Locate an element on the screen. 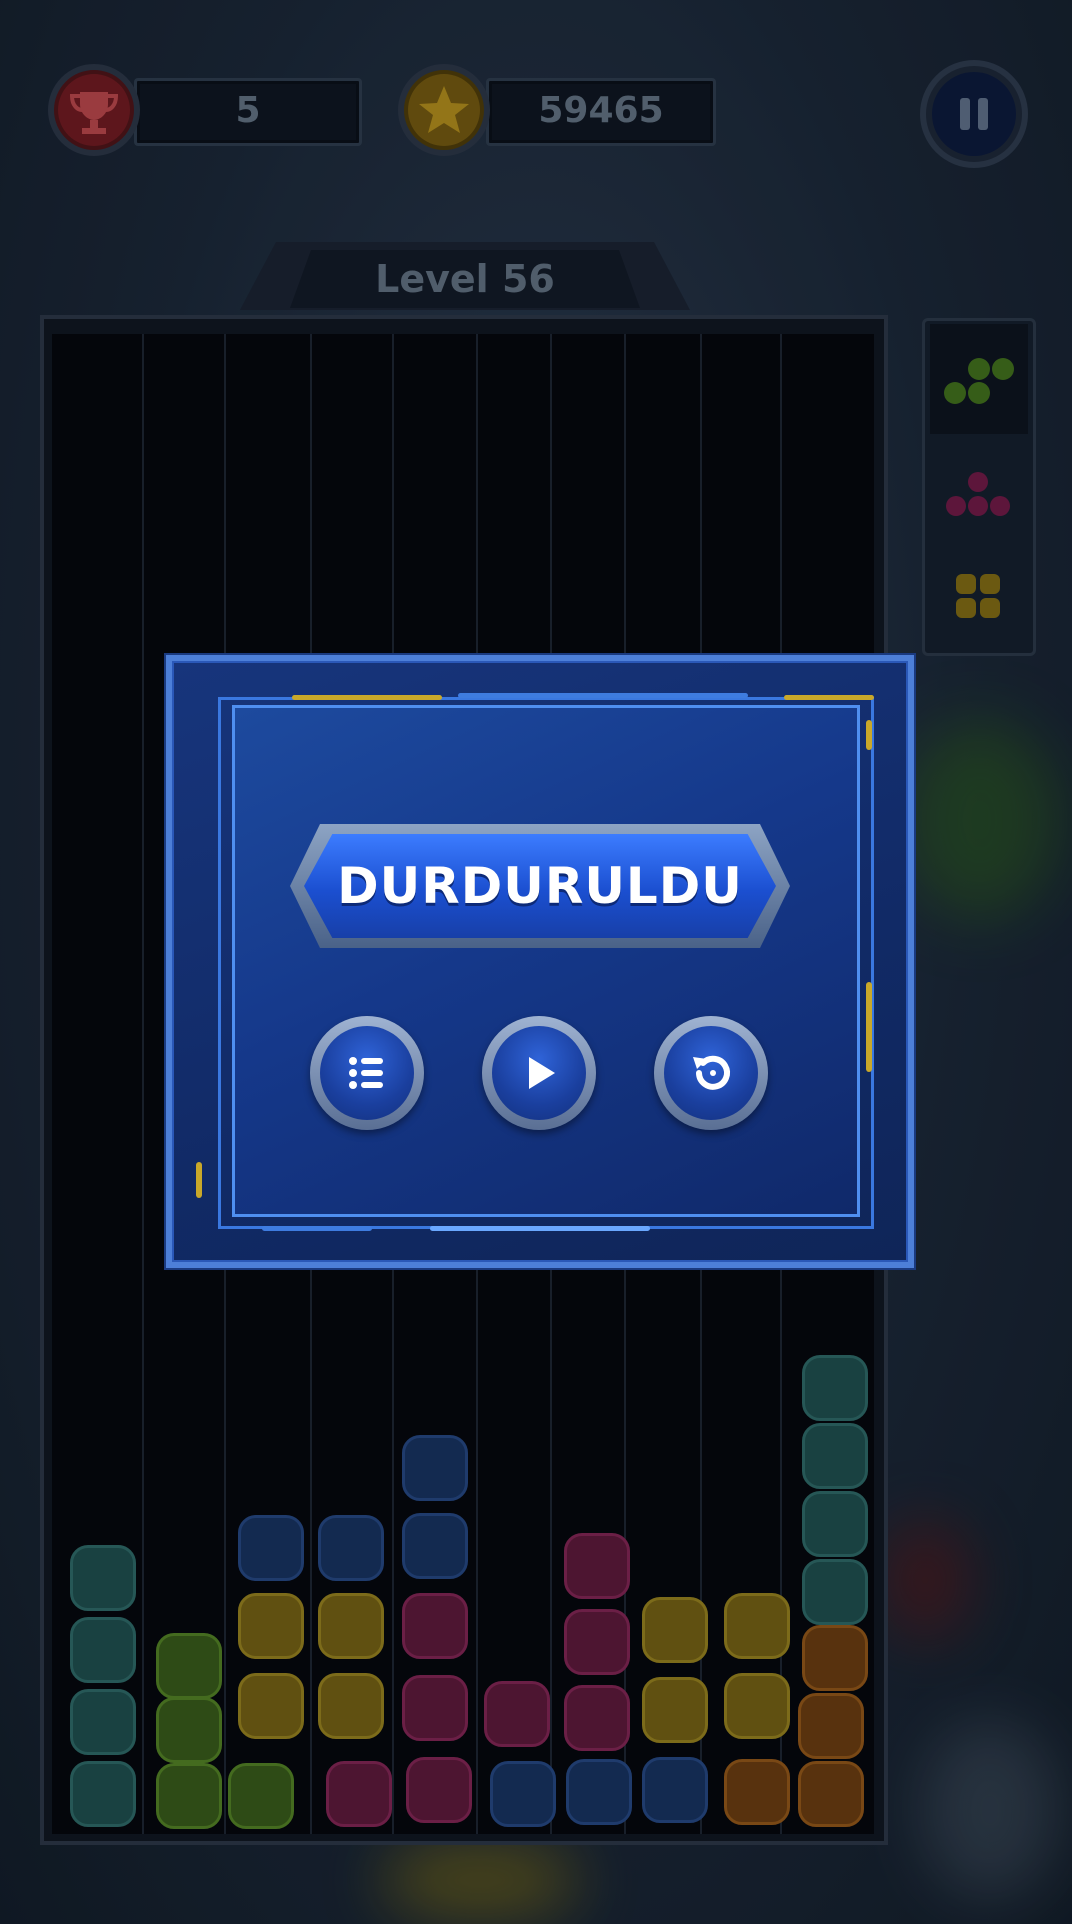 Image resolution: width=1072 pixels, height=1924 pixels. menu-button is located at coordinates (367, 1073).